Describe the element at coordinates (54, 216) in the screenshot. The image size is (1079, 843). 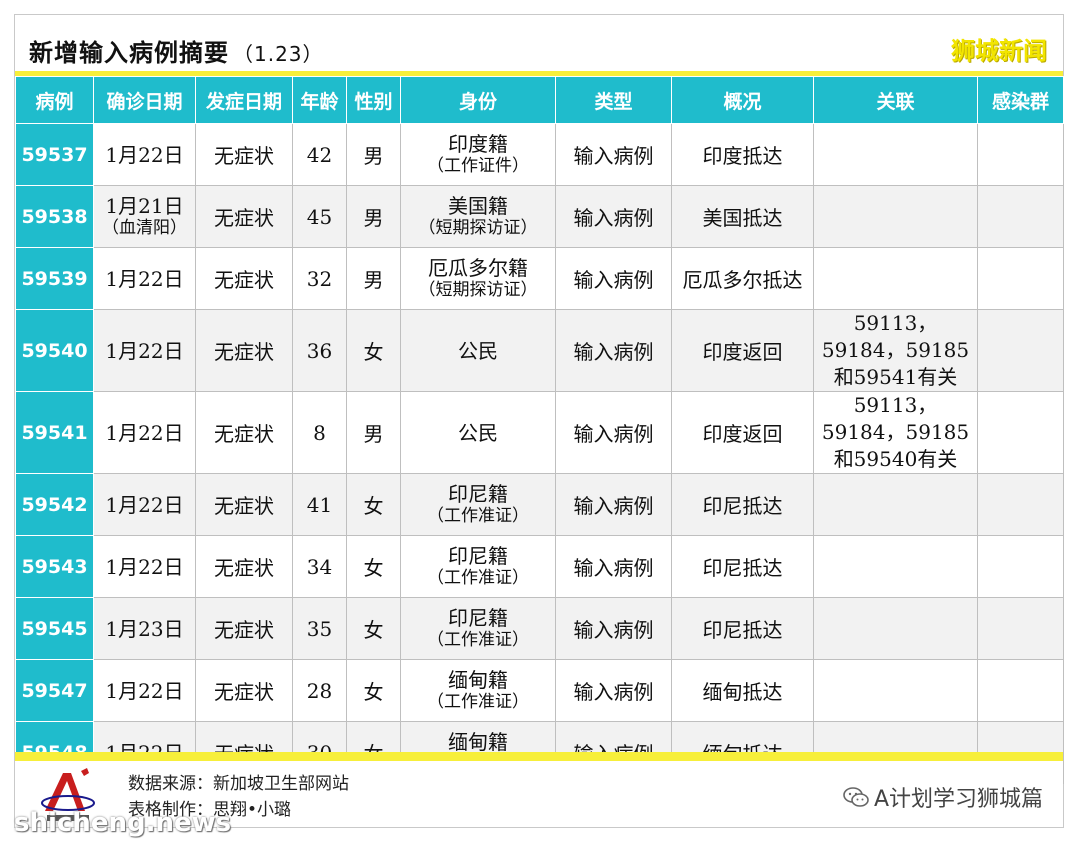
I see `case-id: 59538` at that location.